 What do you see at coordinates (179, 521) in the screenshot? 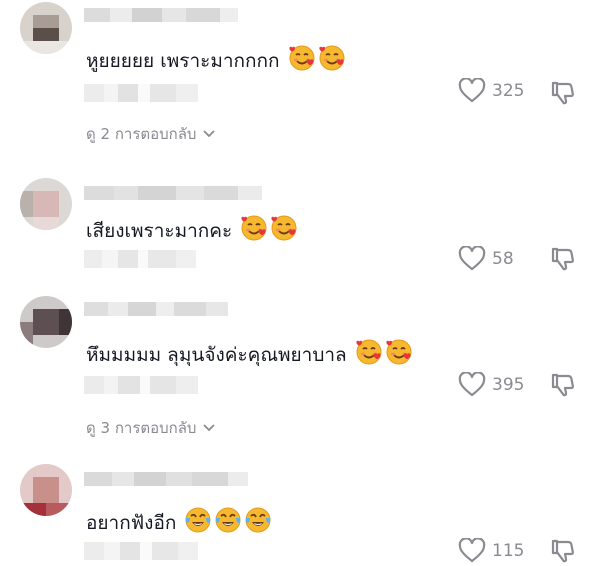
I see `comment-text: อยากฟังอีก` at bounding box center [179, 521].